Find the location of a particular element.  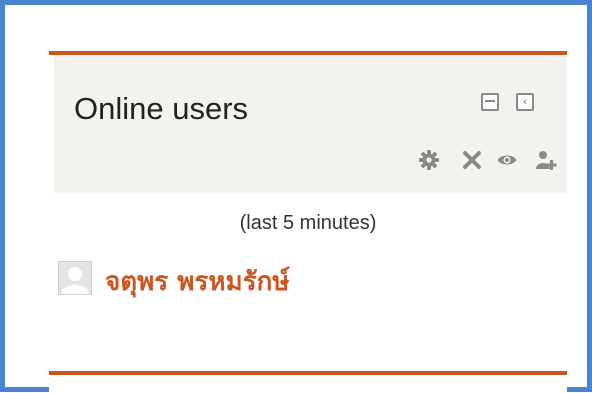

user-avatar is located at coordinates (75, 278).